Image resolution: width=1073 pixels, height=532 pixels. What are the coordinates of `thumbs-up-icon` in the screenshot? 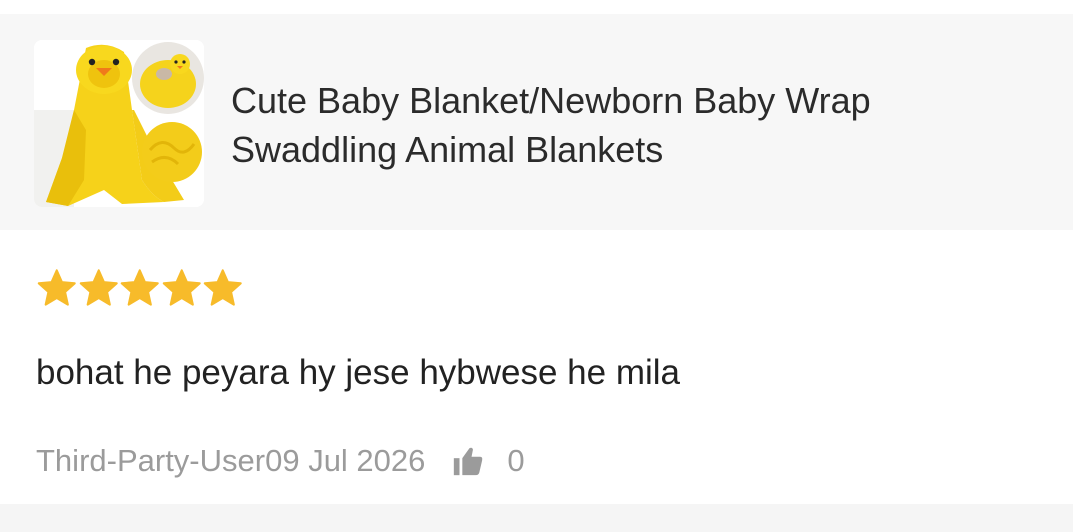 It's located at (468, 461).